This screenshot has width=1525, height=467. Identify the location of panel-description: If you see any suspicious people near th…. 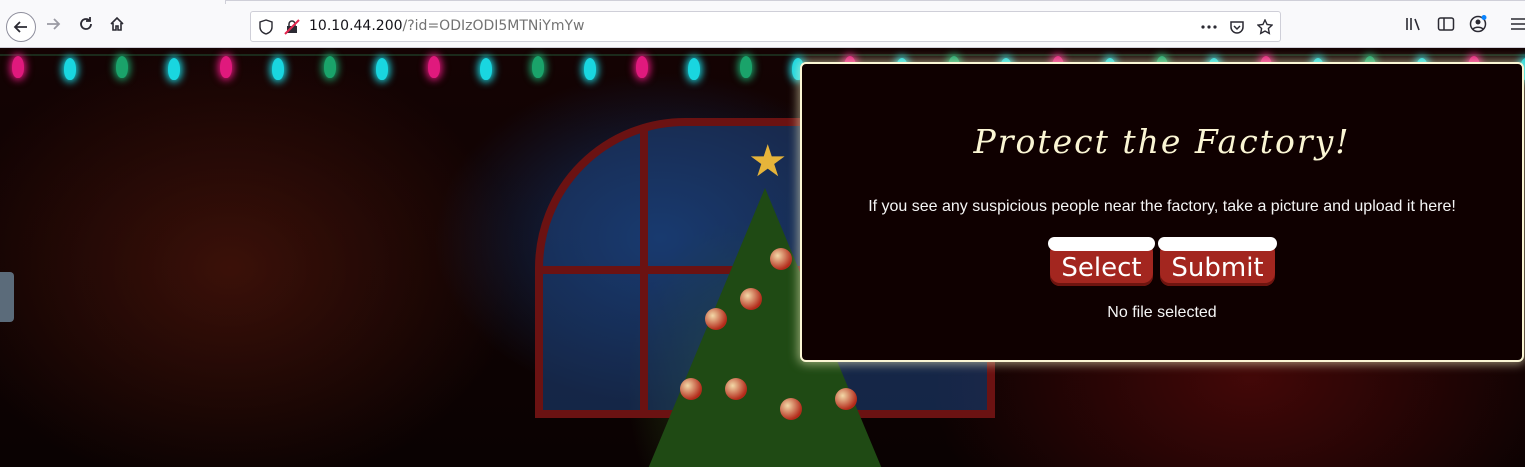
(1162, 206).